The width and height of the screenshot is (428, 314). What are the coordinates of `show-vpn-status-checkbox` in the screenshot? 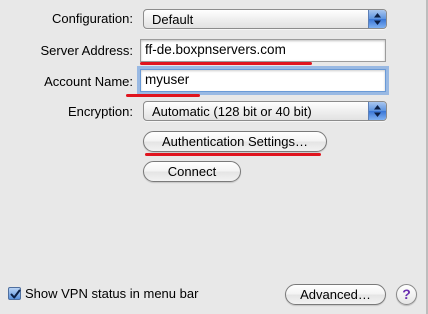 It's located at (14, 293).